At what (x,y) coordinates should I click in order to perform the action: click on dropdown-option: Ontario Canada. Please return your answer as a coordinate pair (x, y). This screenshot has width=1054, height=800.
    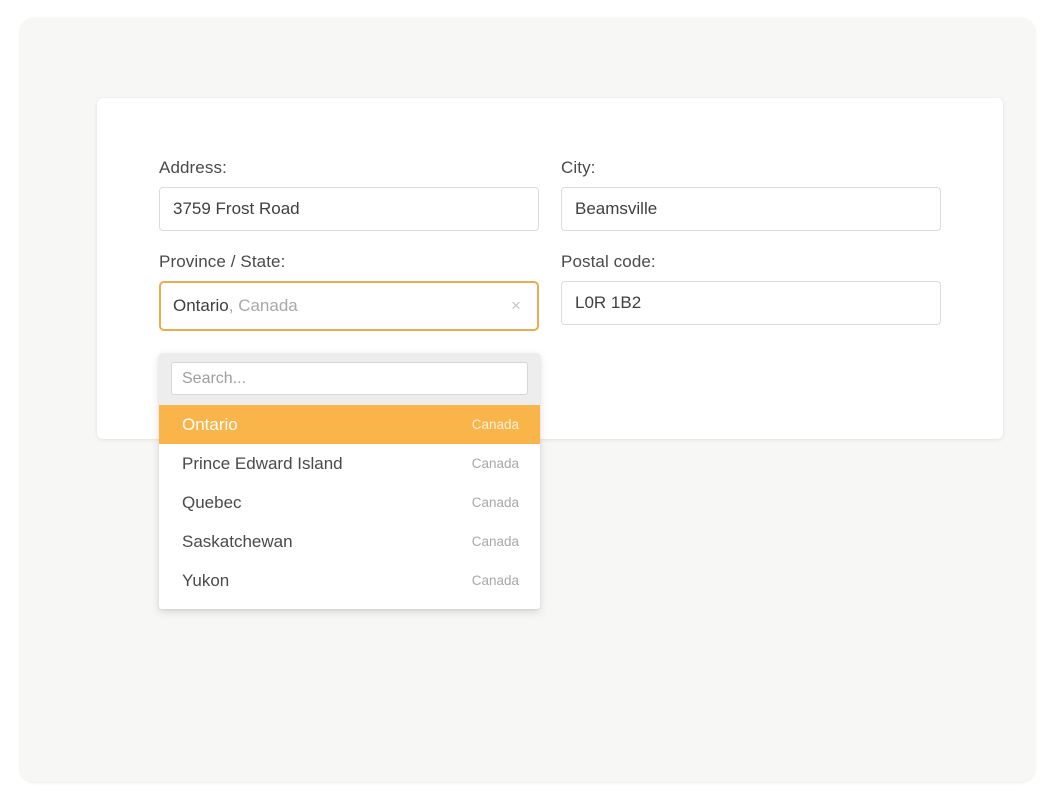
    Looking at the image, I should click on (349, 424).